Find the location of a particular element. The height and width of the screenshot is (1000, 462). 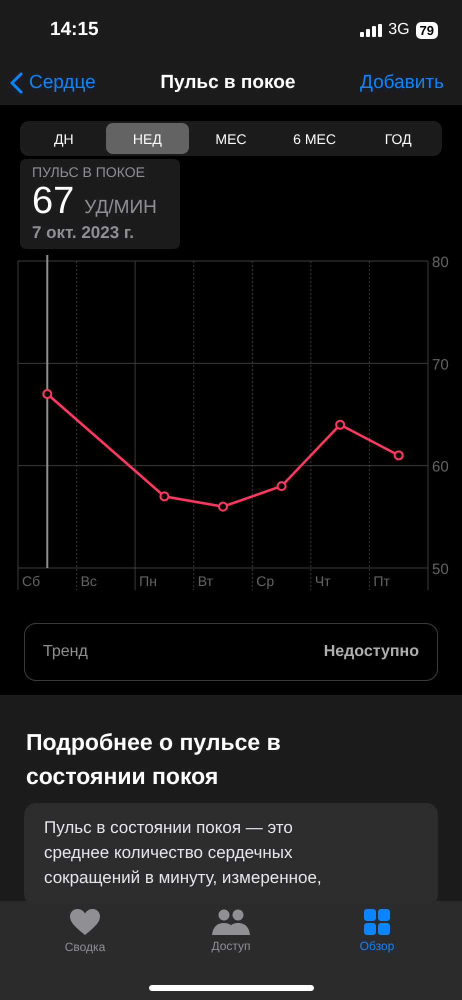

add-button: Добавить is located at coordinates (402, 83).